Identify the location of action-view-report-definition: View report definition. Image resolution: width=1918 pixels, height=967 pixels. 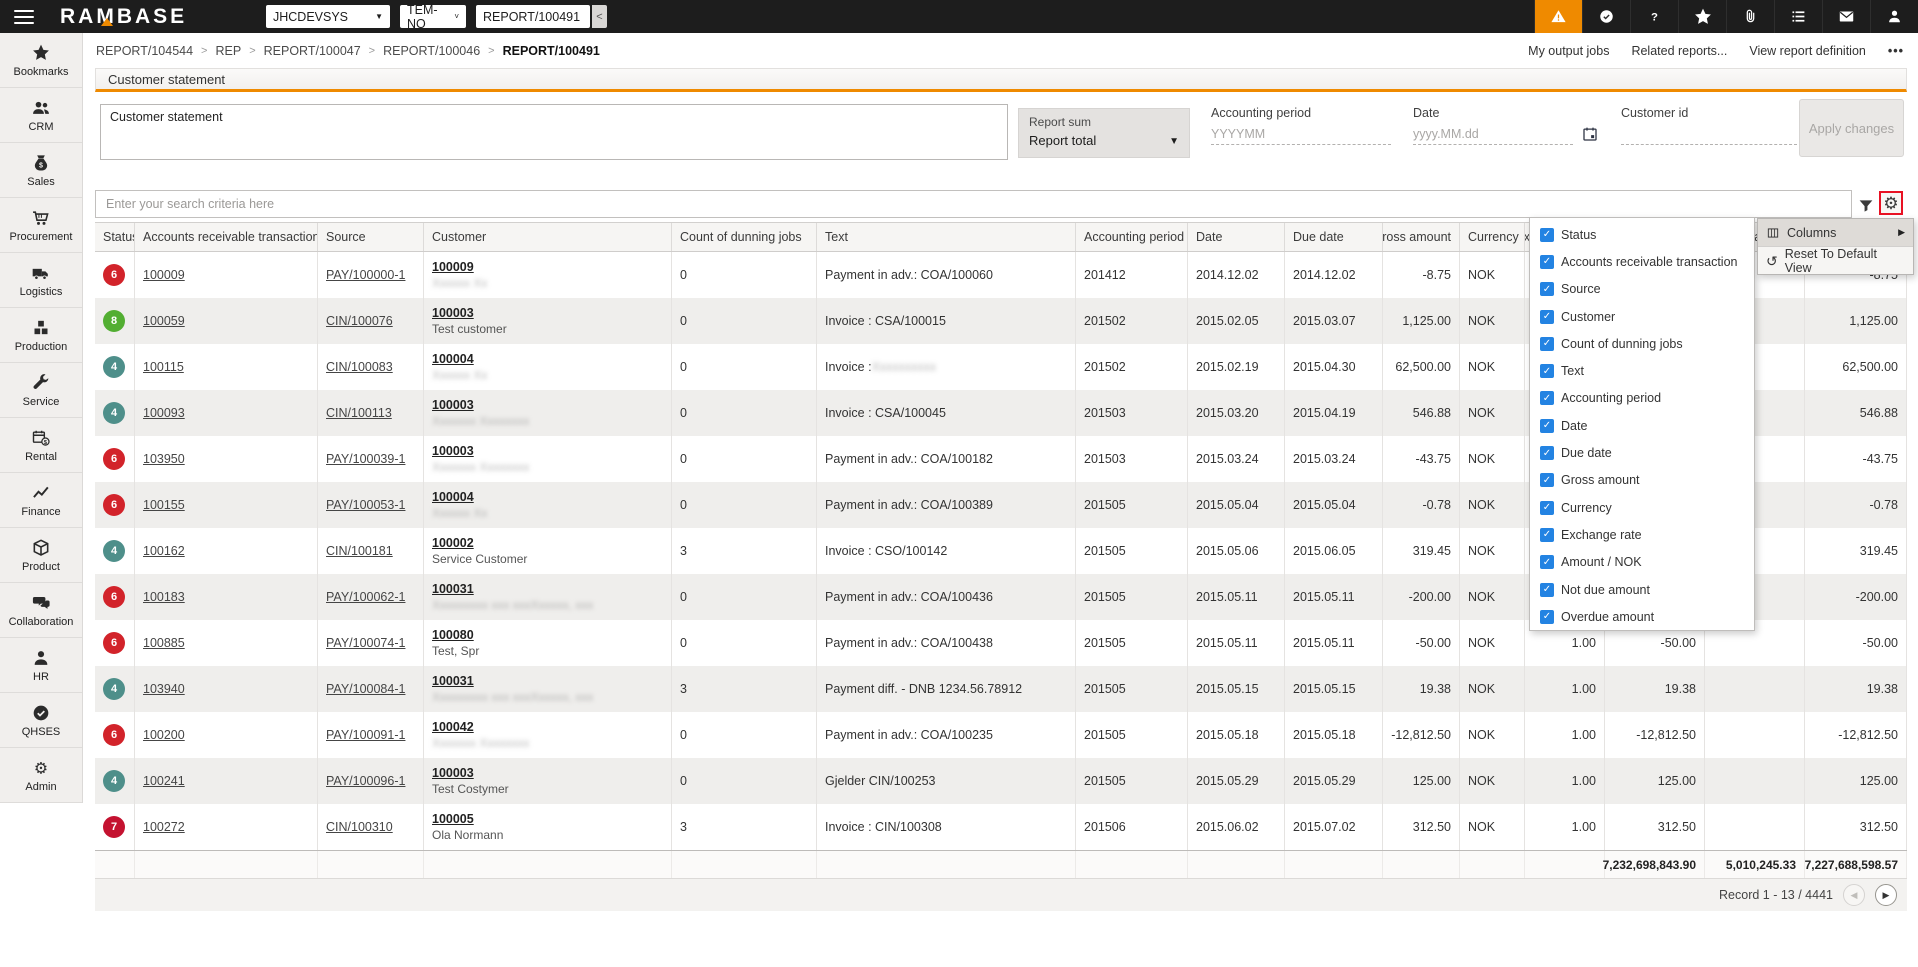
(1807, 51).